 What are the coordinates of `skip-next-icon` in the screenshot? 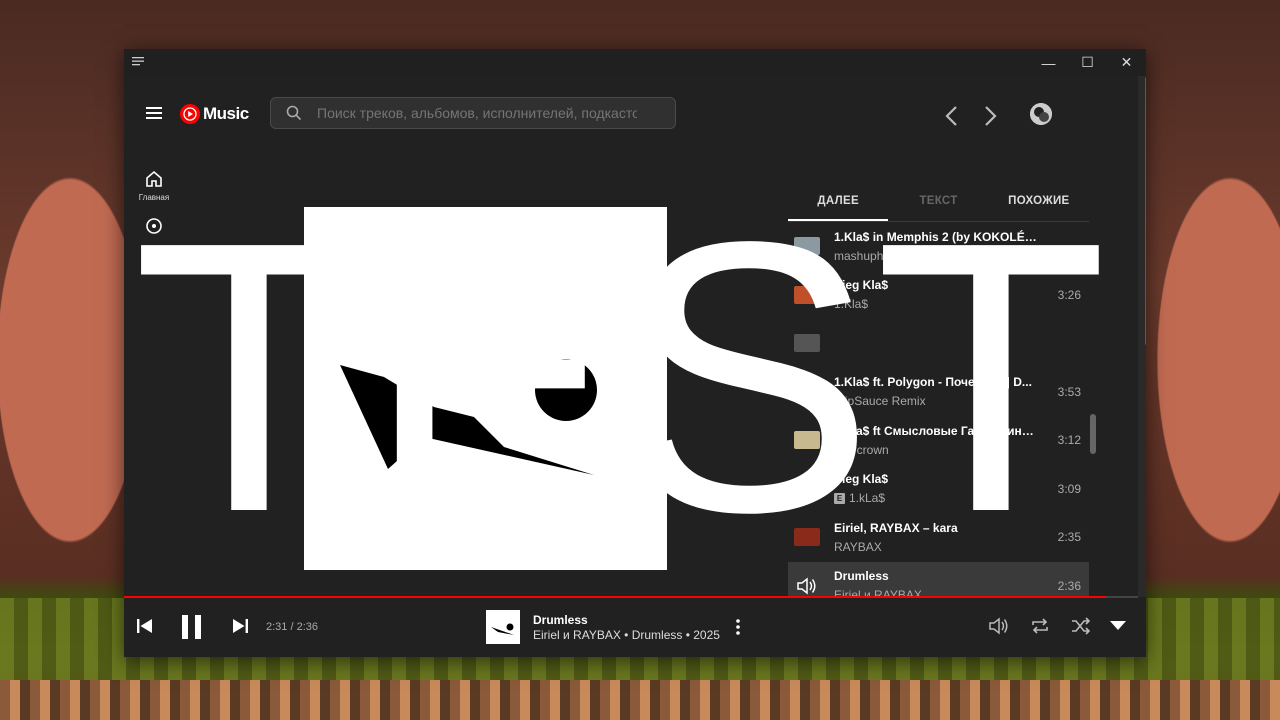 It's located at (240, 626).